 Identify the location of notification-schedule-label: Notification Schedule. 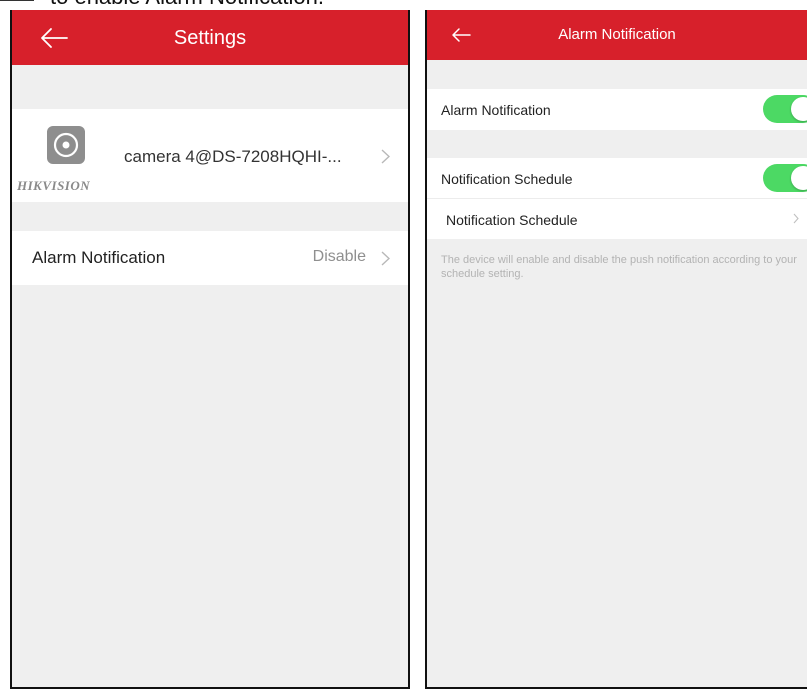
(507, 179).